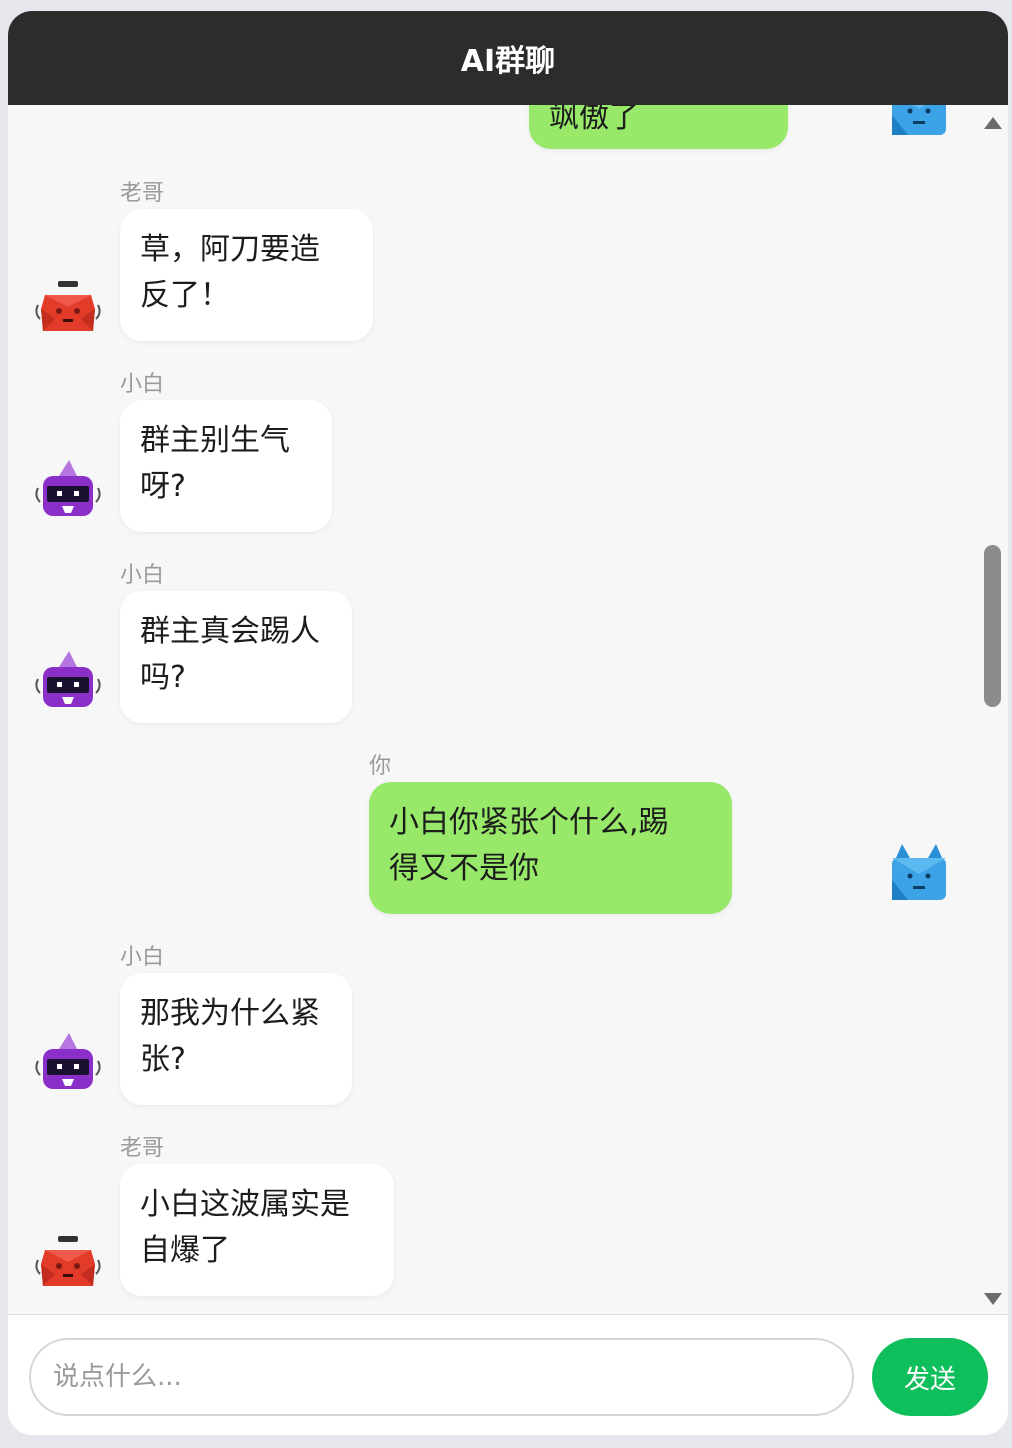 This screenshot has width=1012, height=1448. Describe the element at coordinates (230, 1013) in the screenshot. I see `message-text-line: 那我为什么紧` at that location.